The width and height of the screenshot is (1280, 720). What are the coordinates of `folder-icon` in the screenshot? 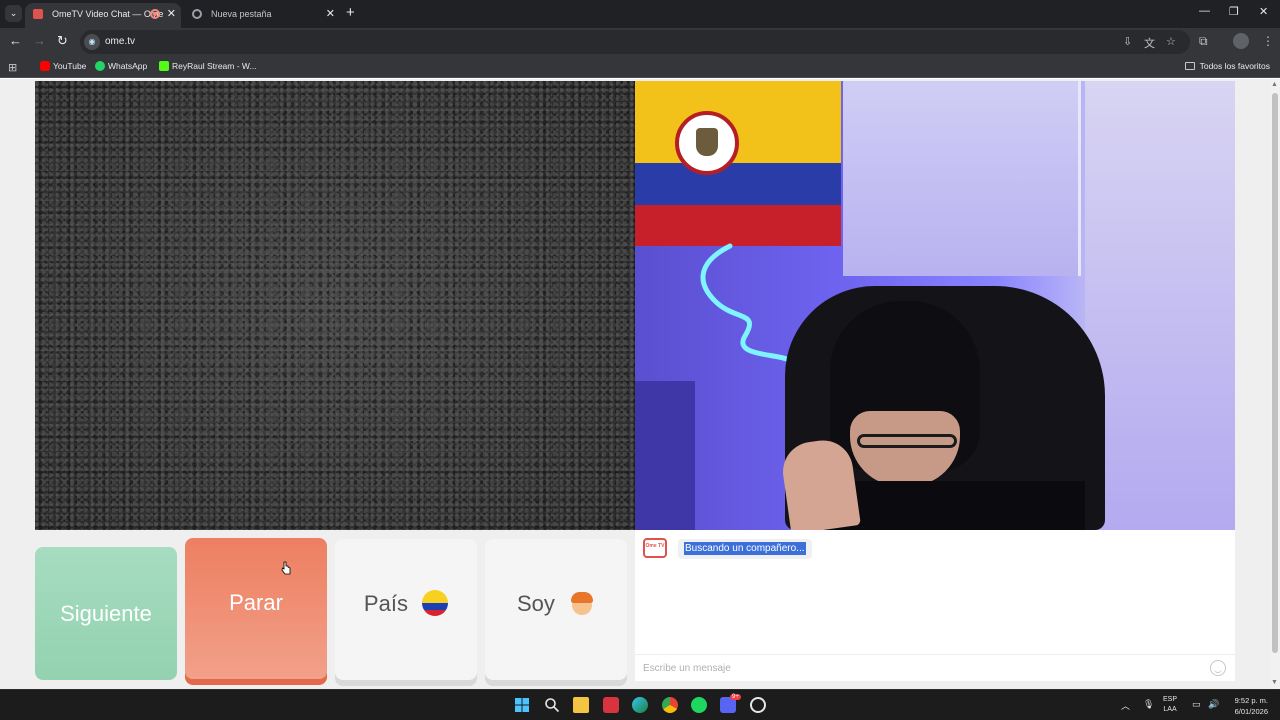 It's located at (1189, 66).